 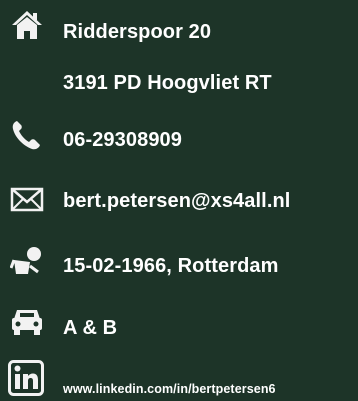 What do you see at coordinates (90, 328) in the screenshot?
I see `driving-license: A & B` at bounding box center [90, 328].